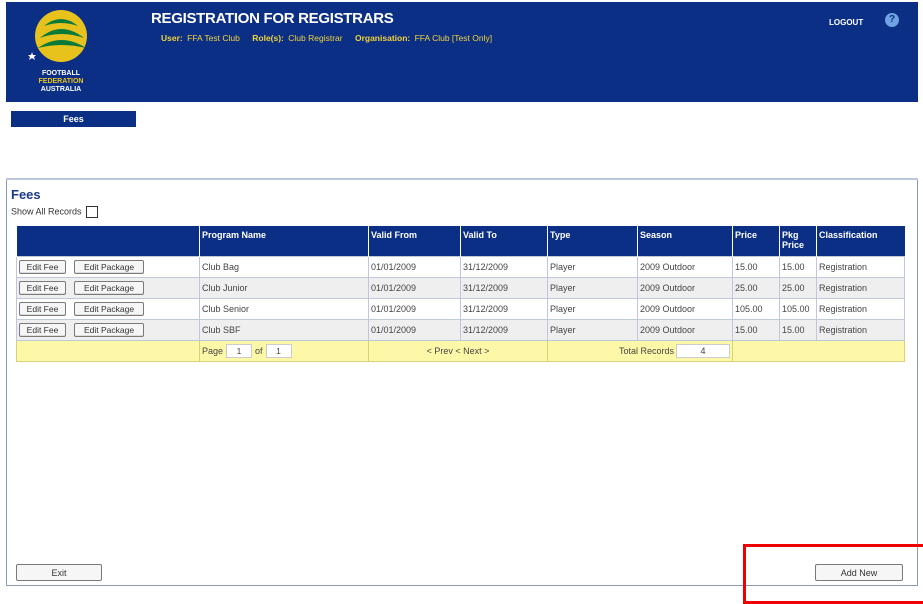 This screenshot has height=604, width=923. I want to click on cell-program: Club Bag, so click(284, 267).